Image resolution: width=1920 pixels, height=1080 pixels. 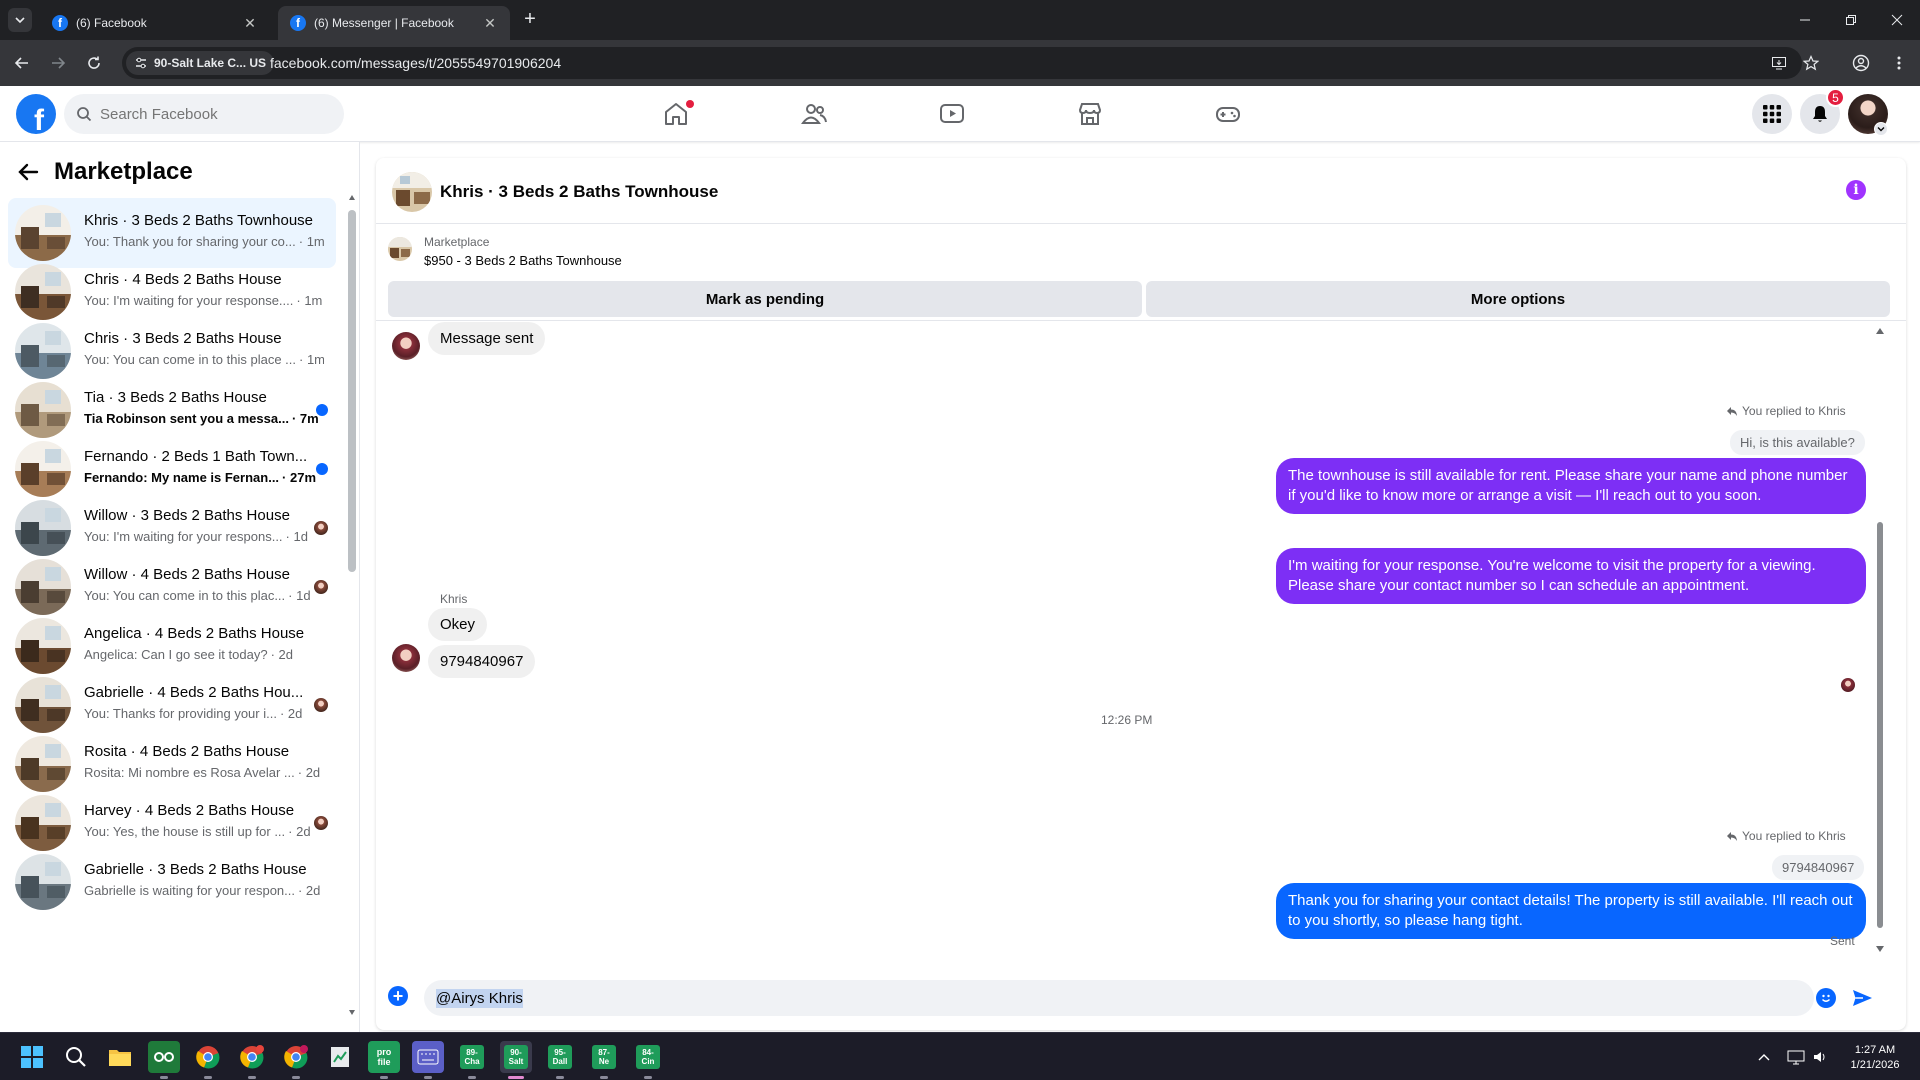 What do you see at coordinates (648, 1060) in the screenshot?
I see `taskbar-profile-app: 84- Cin` at bounding box center [648, 1060].